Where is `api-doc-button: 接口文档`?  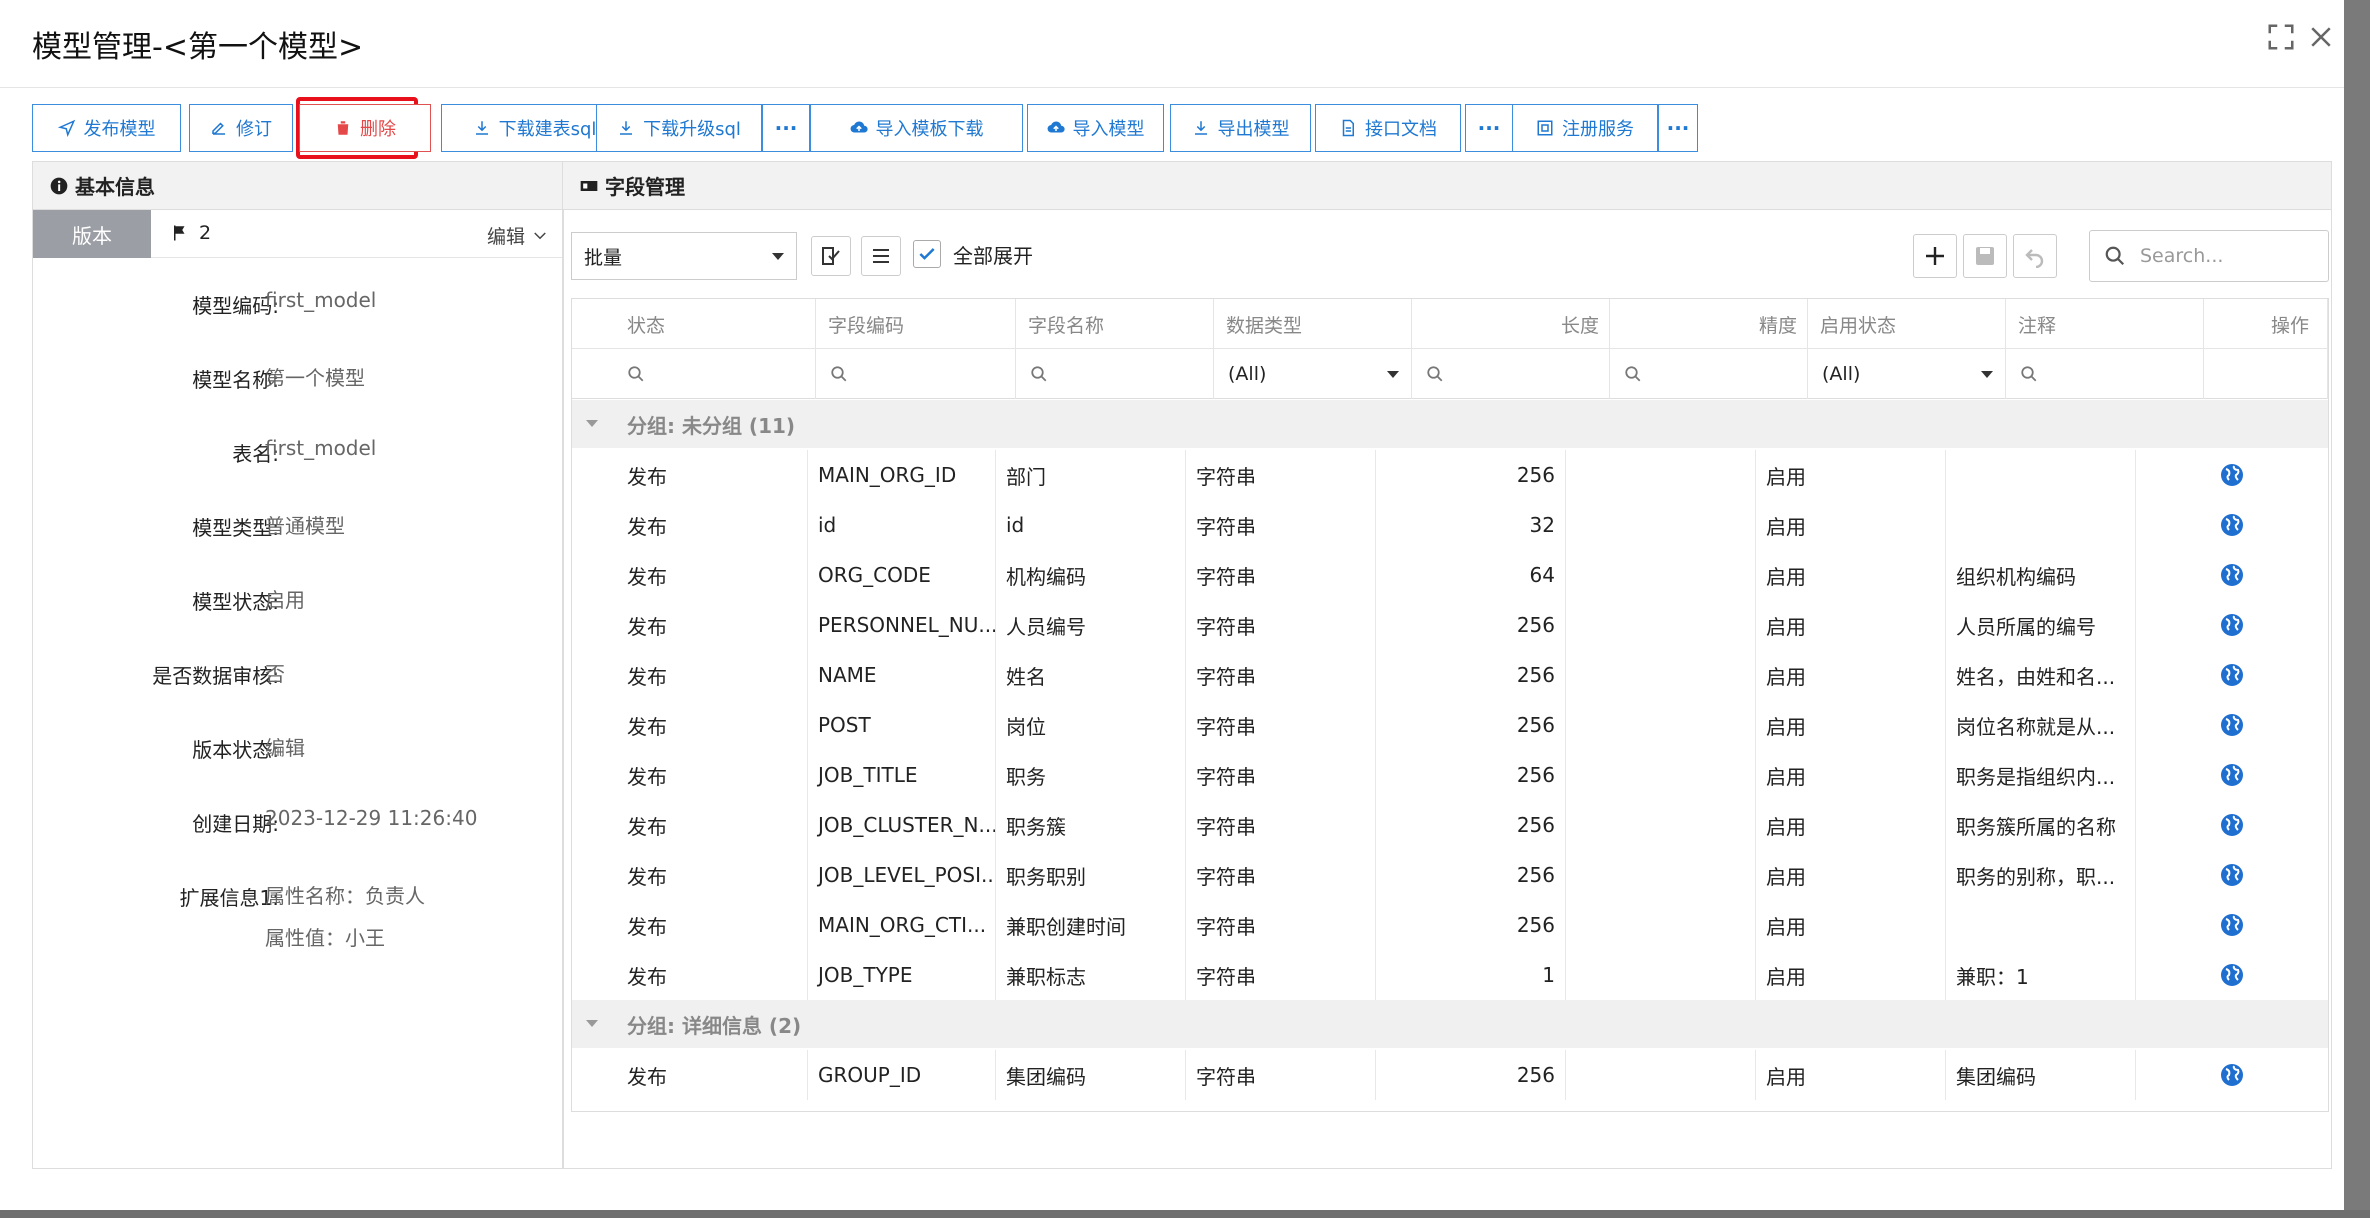
api-doc-button: 接口文档 is located at coordinates (1388, 128).